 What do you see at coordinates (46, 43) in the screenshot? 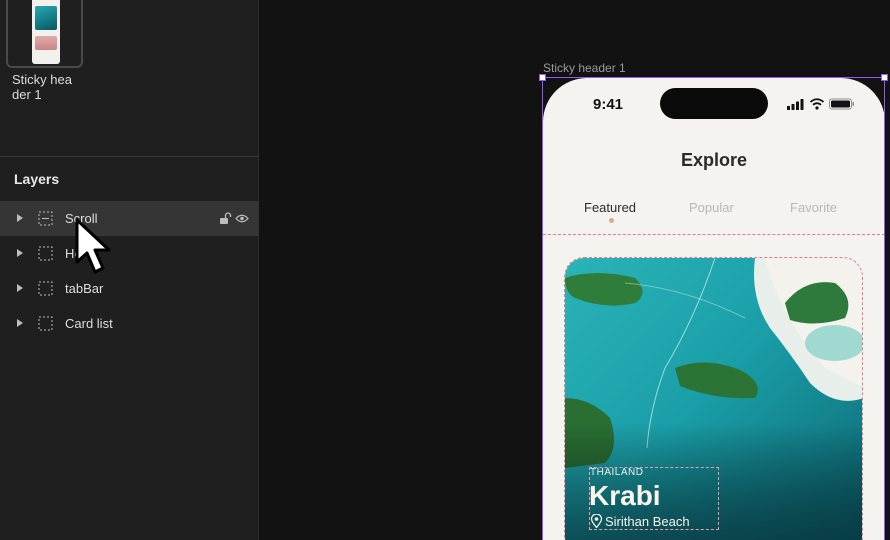
I see `thumbnail-card-image-secondary` at bounding box center [46, 43].